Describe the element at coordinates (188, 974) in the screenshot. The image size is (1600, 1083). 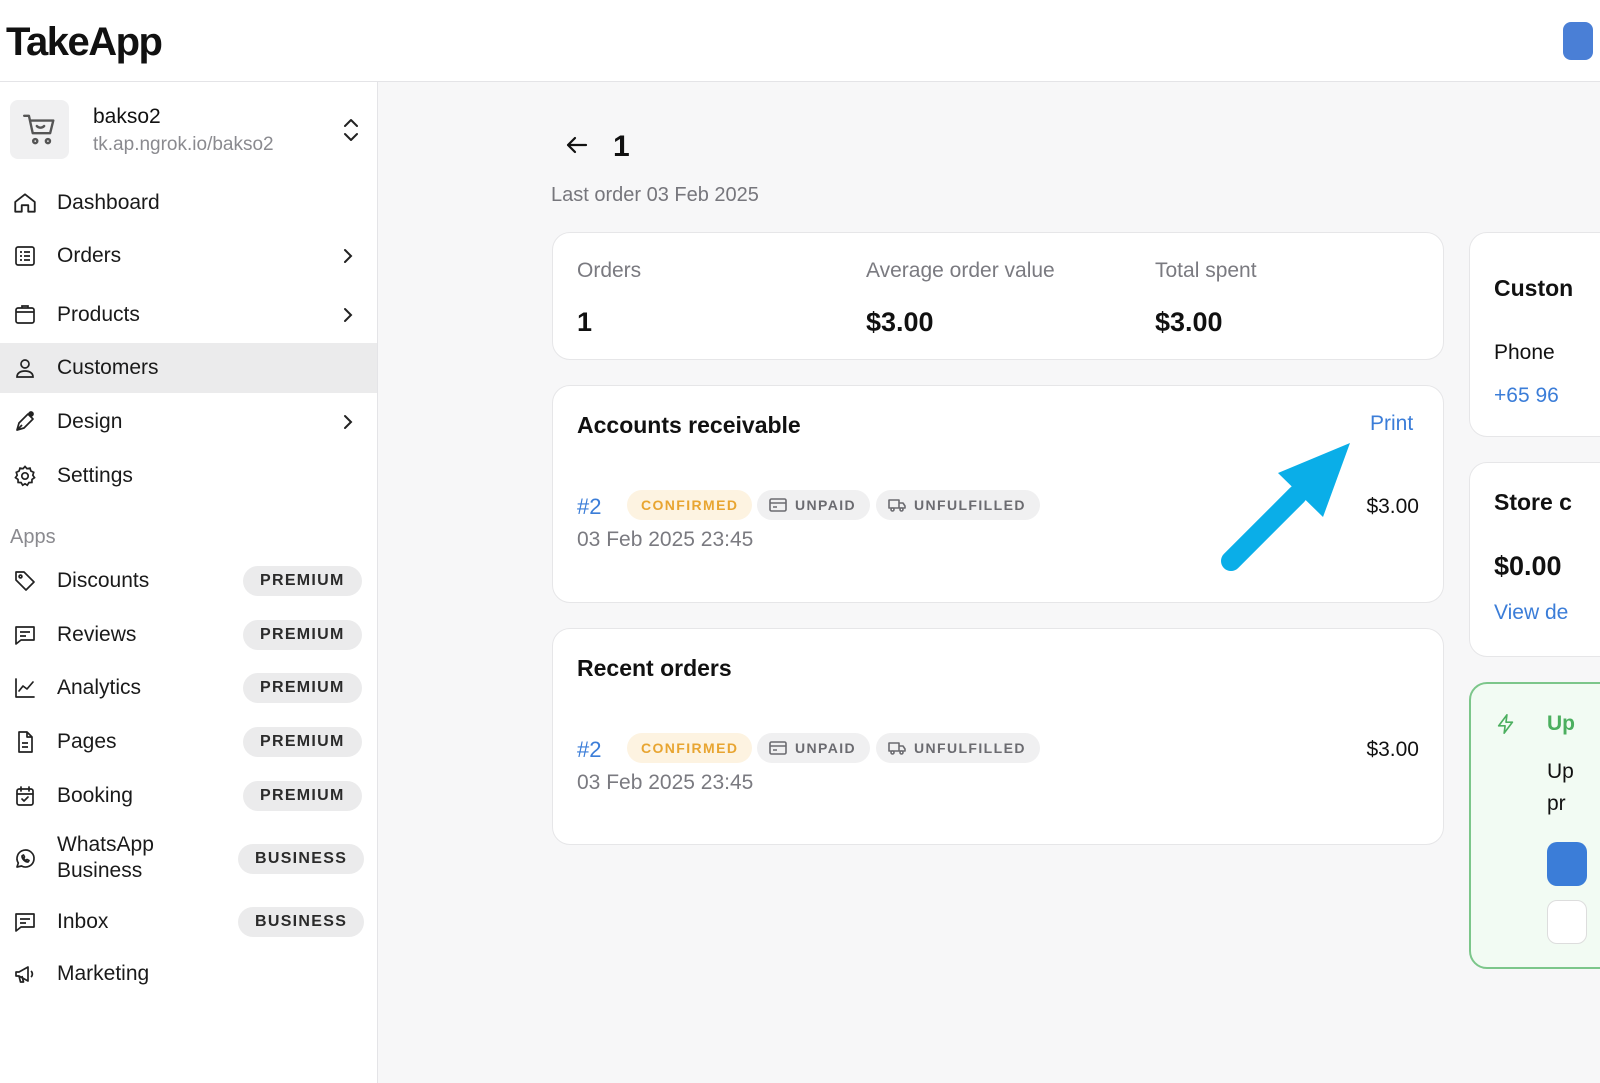
I see `app-marketing: Marketing` at that location.